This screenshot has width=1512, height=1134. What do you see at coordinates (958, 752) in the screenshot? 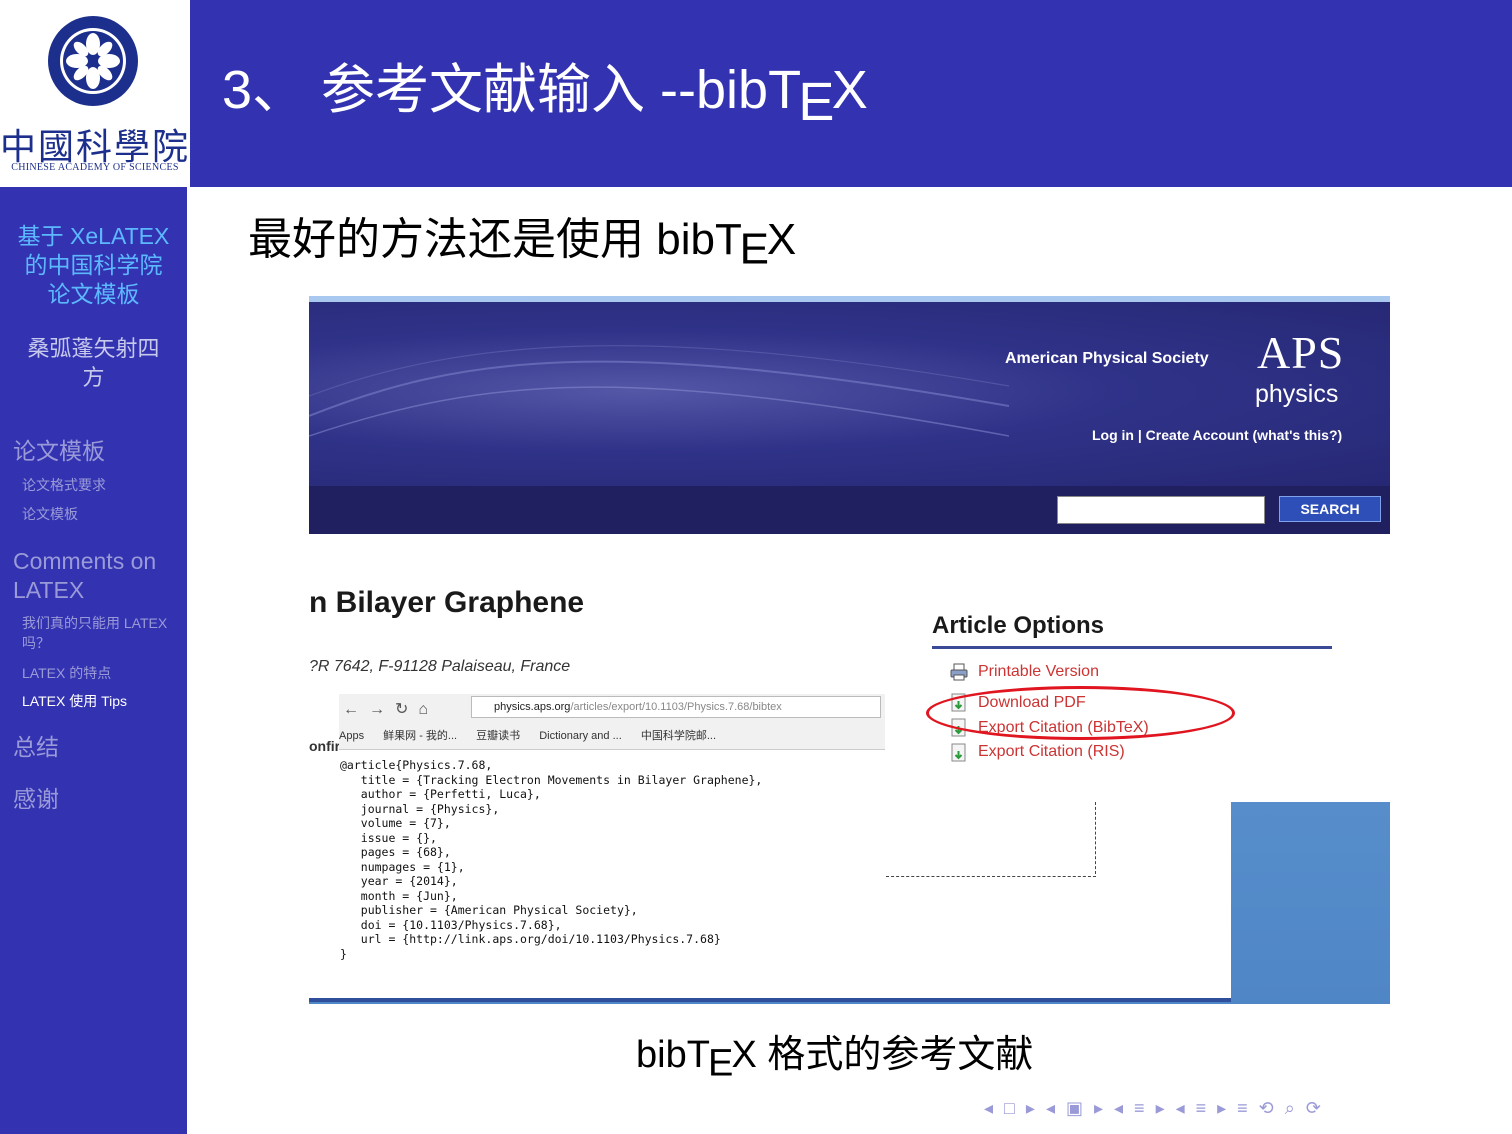
I see `ris-export-icon` at bounding box center [958, 752].